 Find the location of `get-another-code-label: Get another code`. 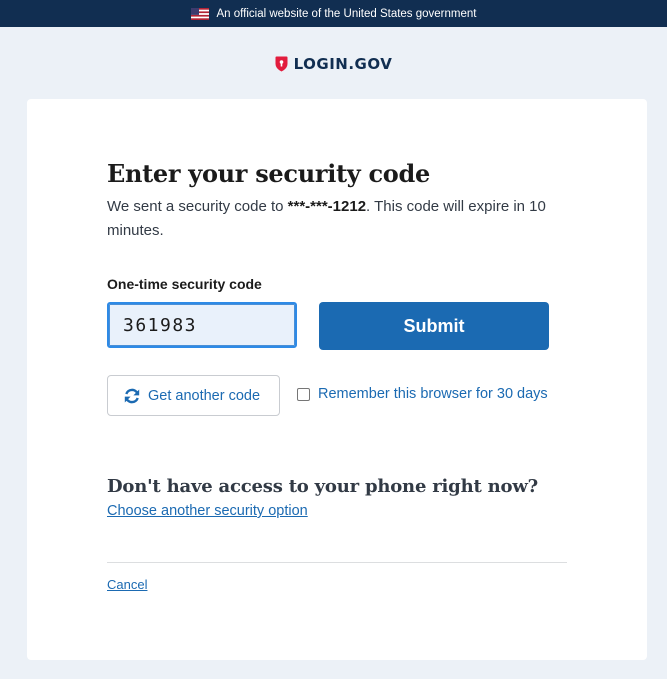

get-another-code-label: Get another code is located at coordinates (204, 395).